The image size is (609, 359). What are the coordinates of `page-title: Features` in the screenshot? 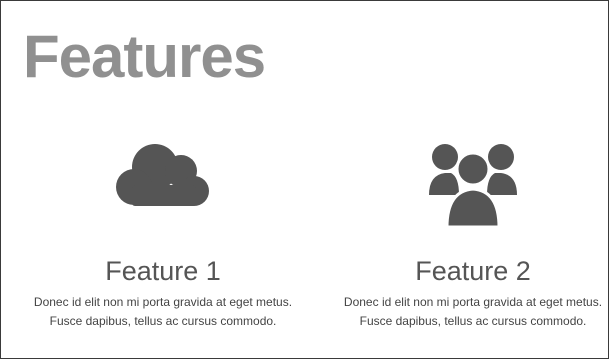 It's located at (144, 56).